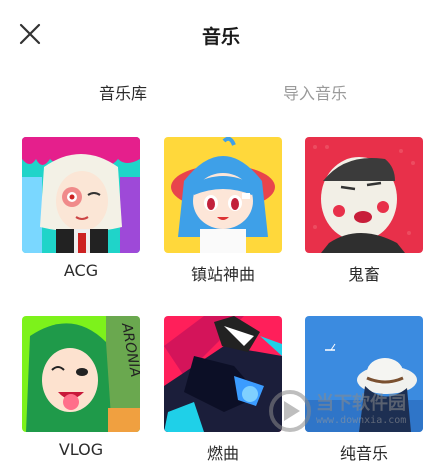  What do you see at coordinates (361, 403) in the screenshot?
I see `watermark-text: 当下软件园` at bounding box center [361, 403].